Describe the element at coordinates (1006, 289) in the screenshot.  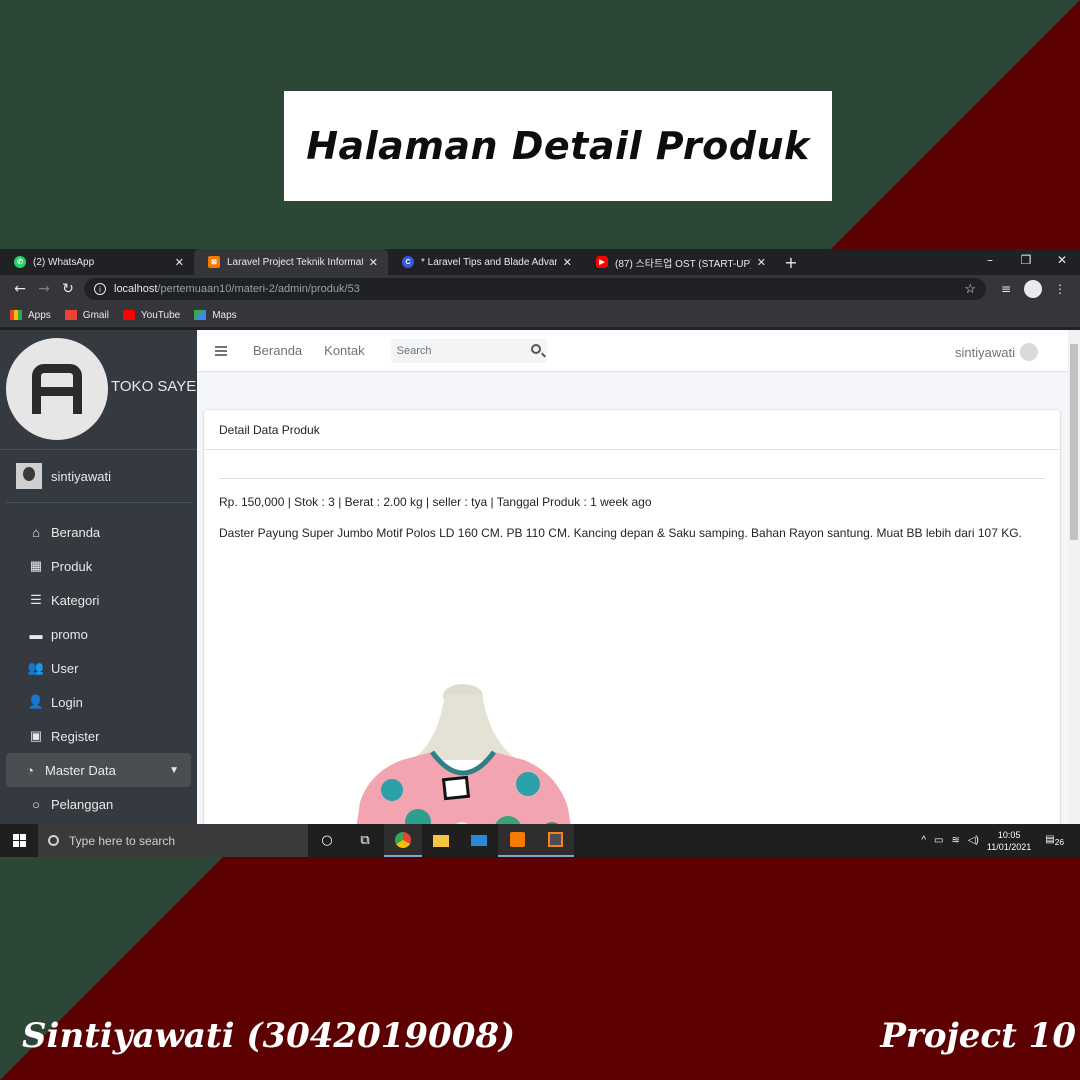
I see `media-control-icon: ≡` at that location.